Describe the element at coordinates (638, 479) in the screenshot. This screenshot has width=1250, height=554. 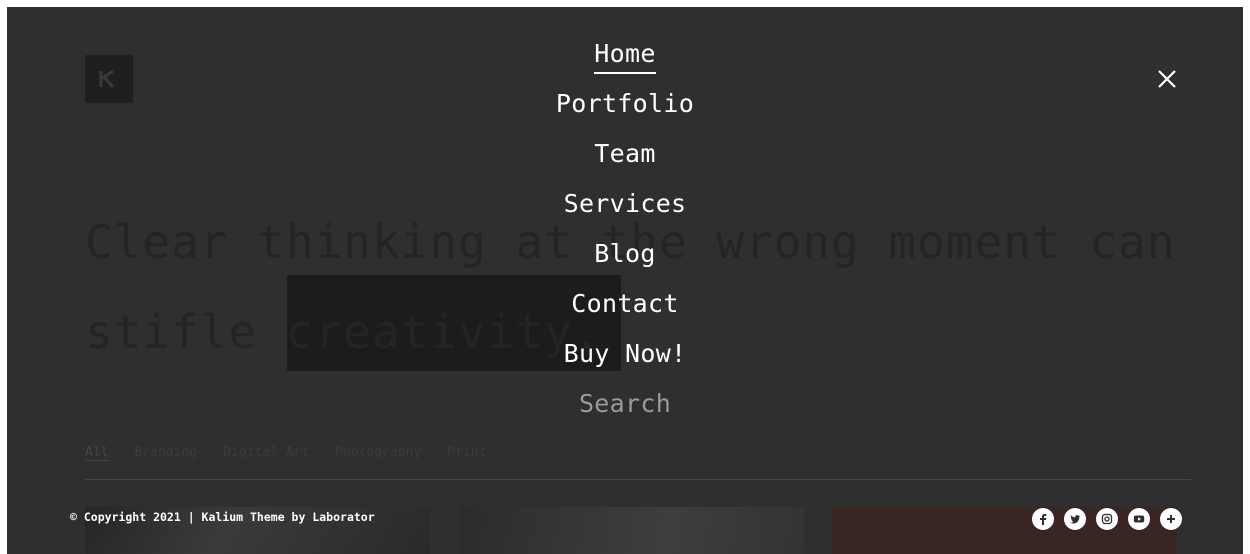
I see `divider` at that location.